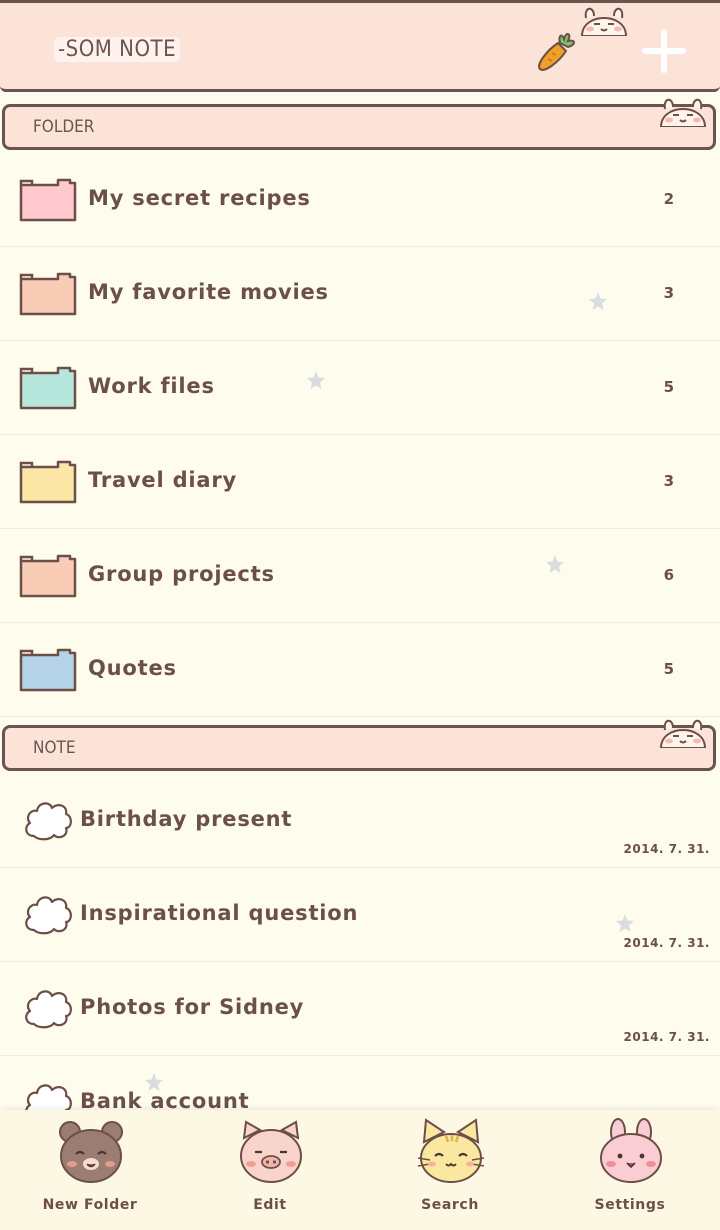 This screenshot has width=720, height=1230. I want to click on folder-row: My favorite movies 3, so click(360, 294).